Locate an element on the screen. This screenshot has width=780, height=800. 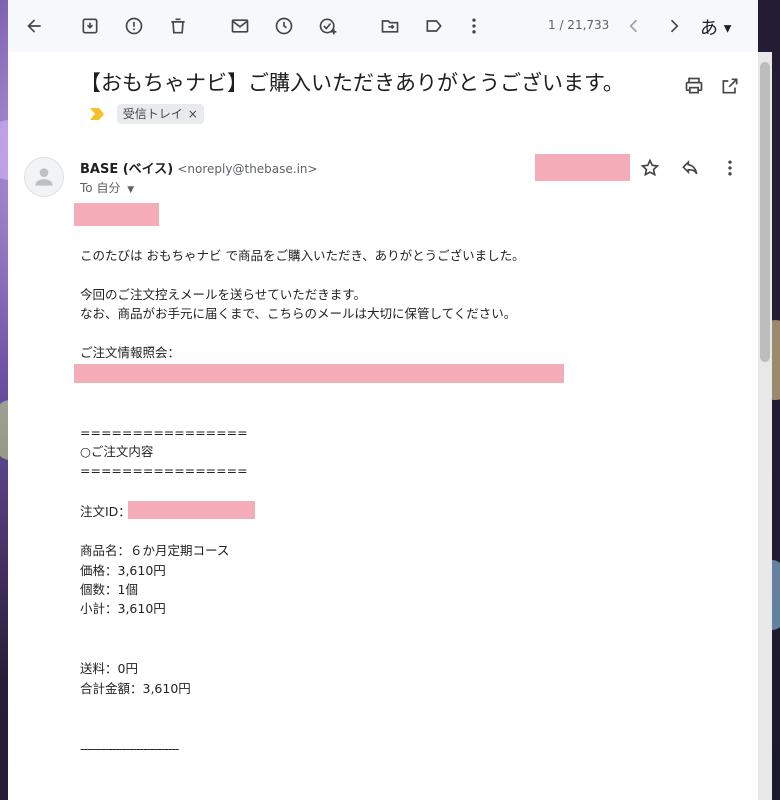
reply-icon is located at coordinates (690, 168).